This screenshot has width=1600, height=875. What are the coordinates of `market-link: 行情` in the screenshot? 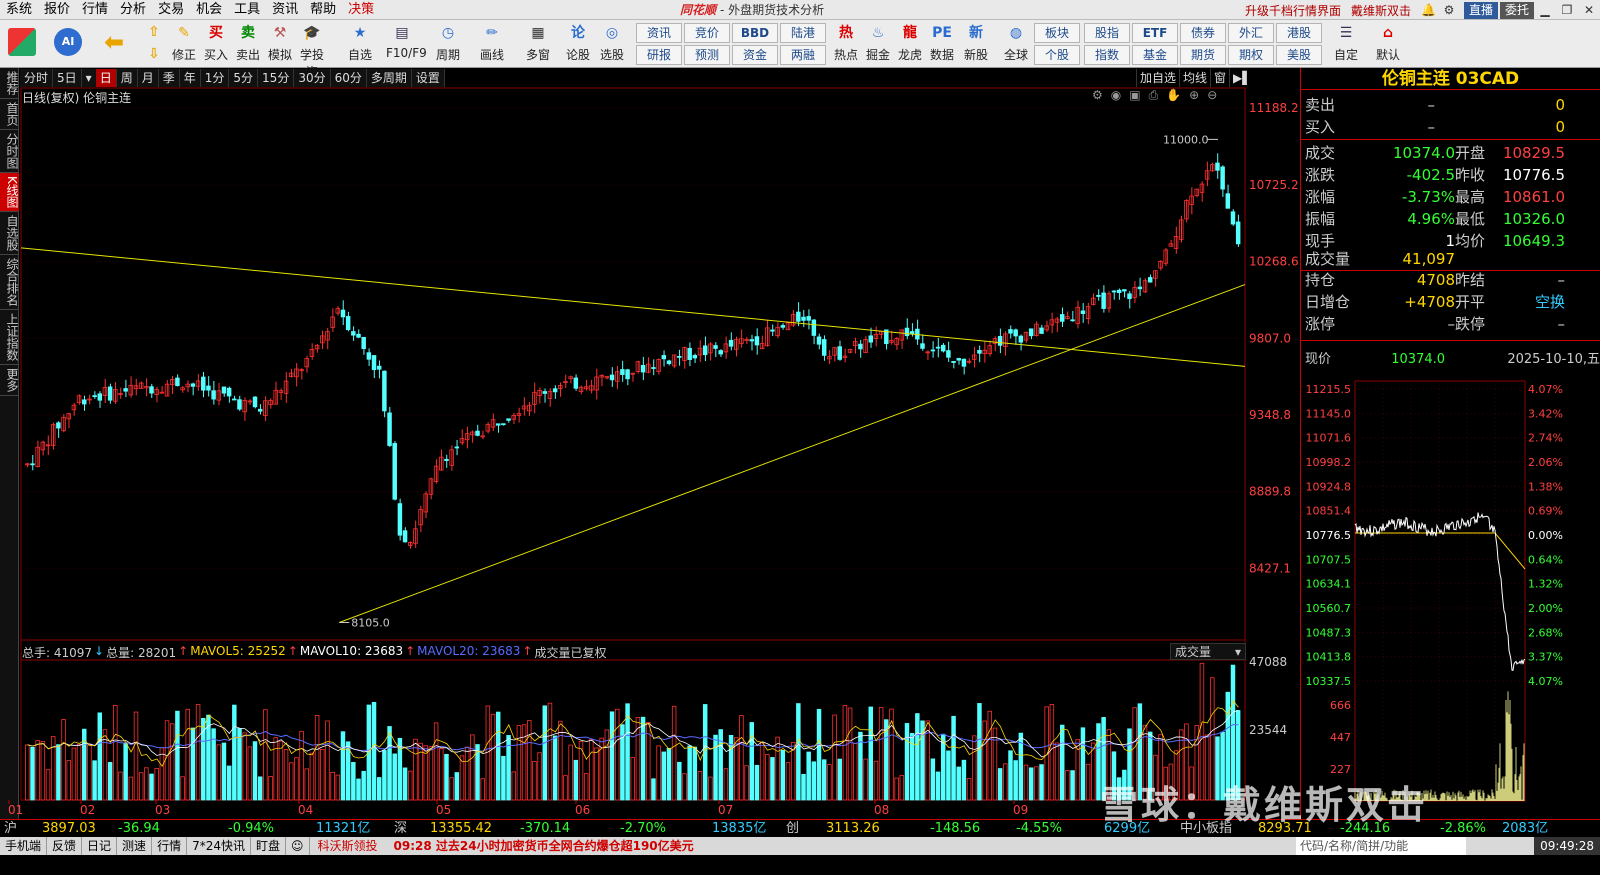 It's located at (170, 846).